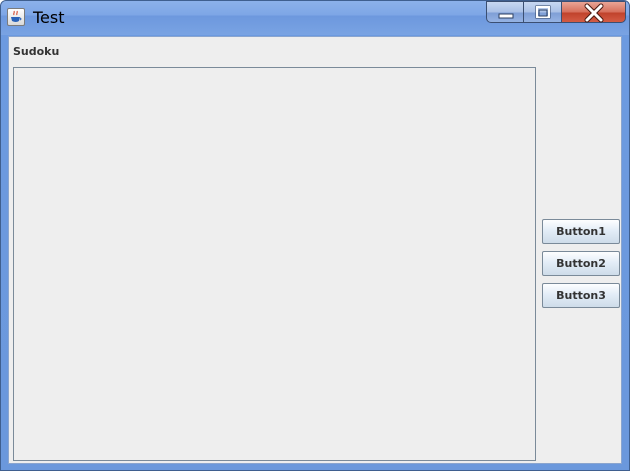  I want to click on window-title: Test, so click(49, 17).